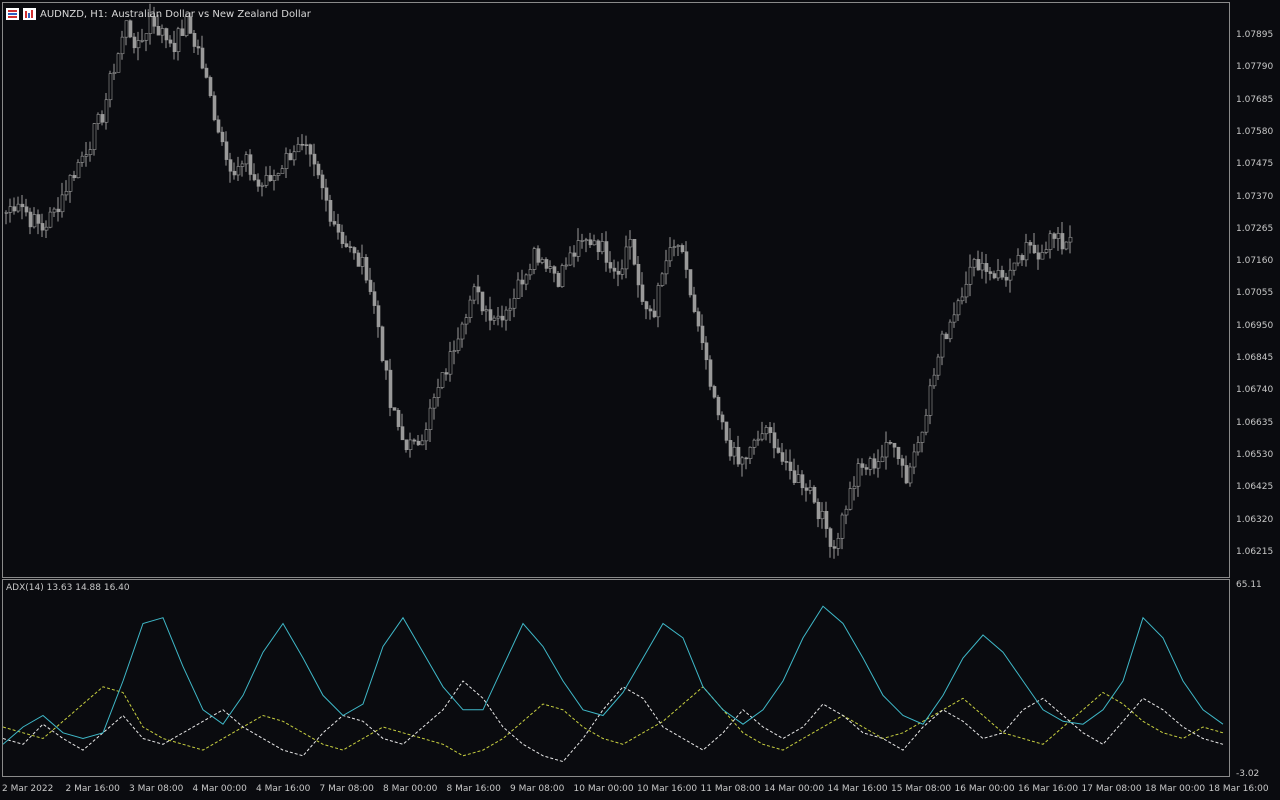  What do you see at coordinates (1175, 789) in the screenshot?
I see `time-tick-label: 18 Mar 00:00` at bounding box center [1175, 789].